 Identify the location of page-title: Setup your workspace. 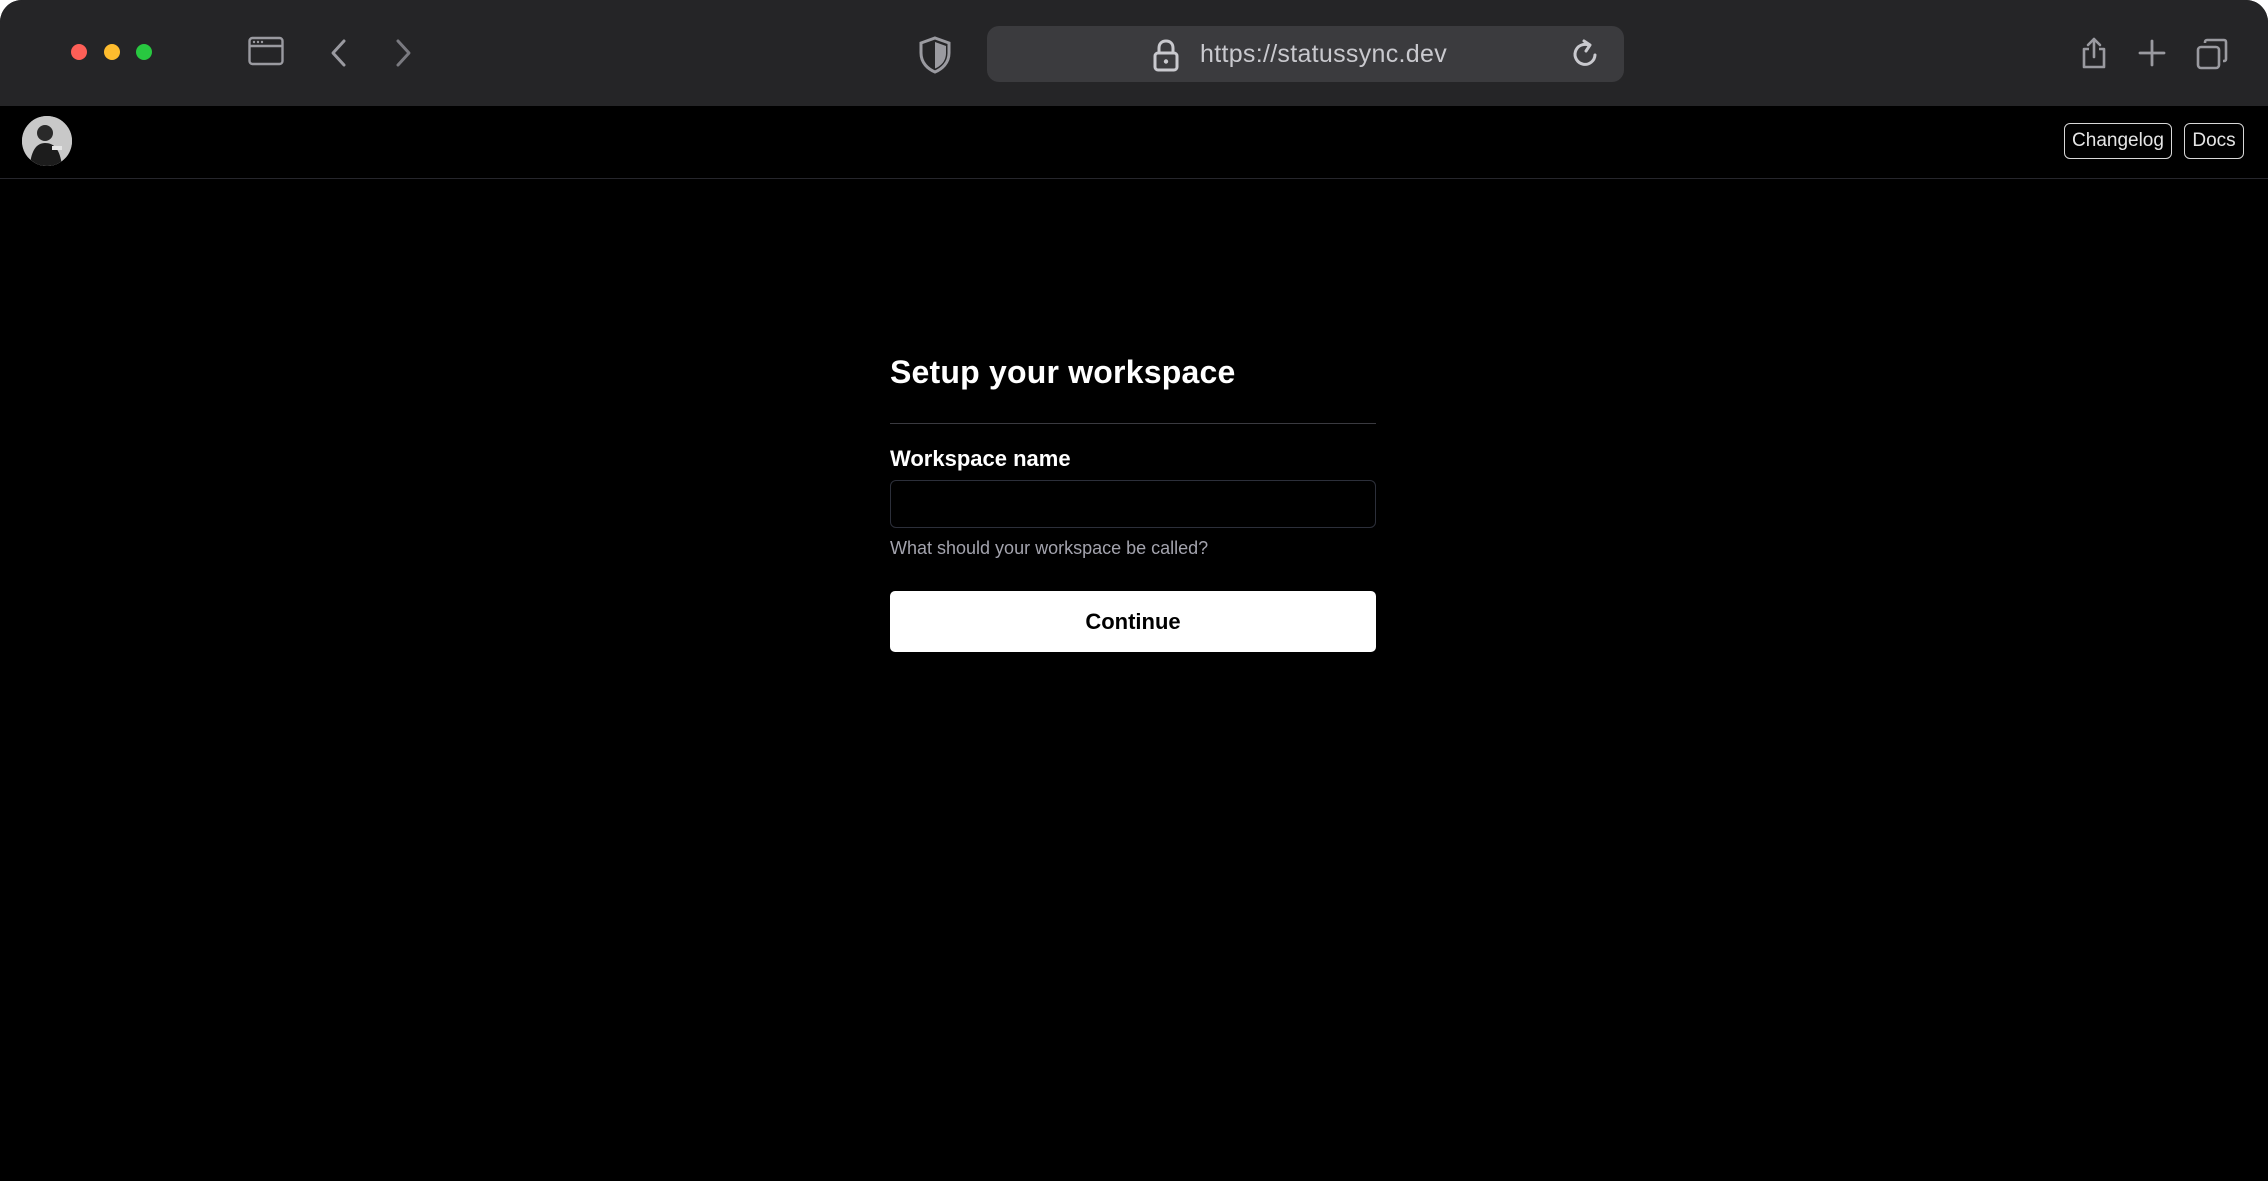
(1063, 372).